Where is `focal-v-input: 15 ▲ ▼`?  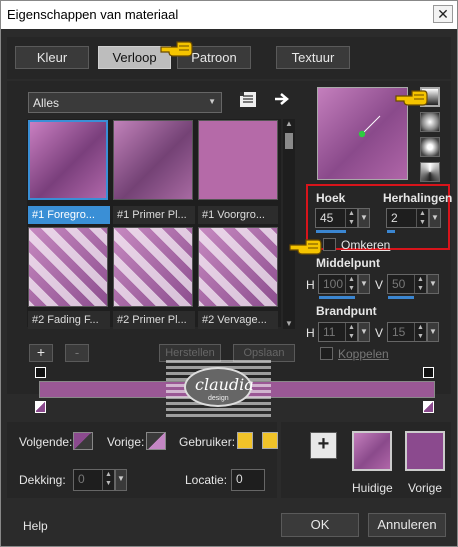
focal-v-input: 15 ▲ ▼ is located at coordinates (407, 332).